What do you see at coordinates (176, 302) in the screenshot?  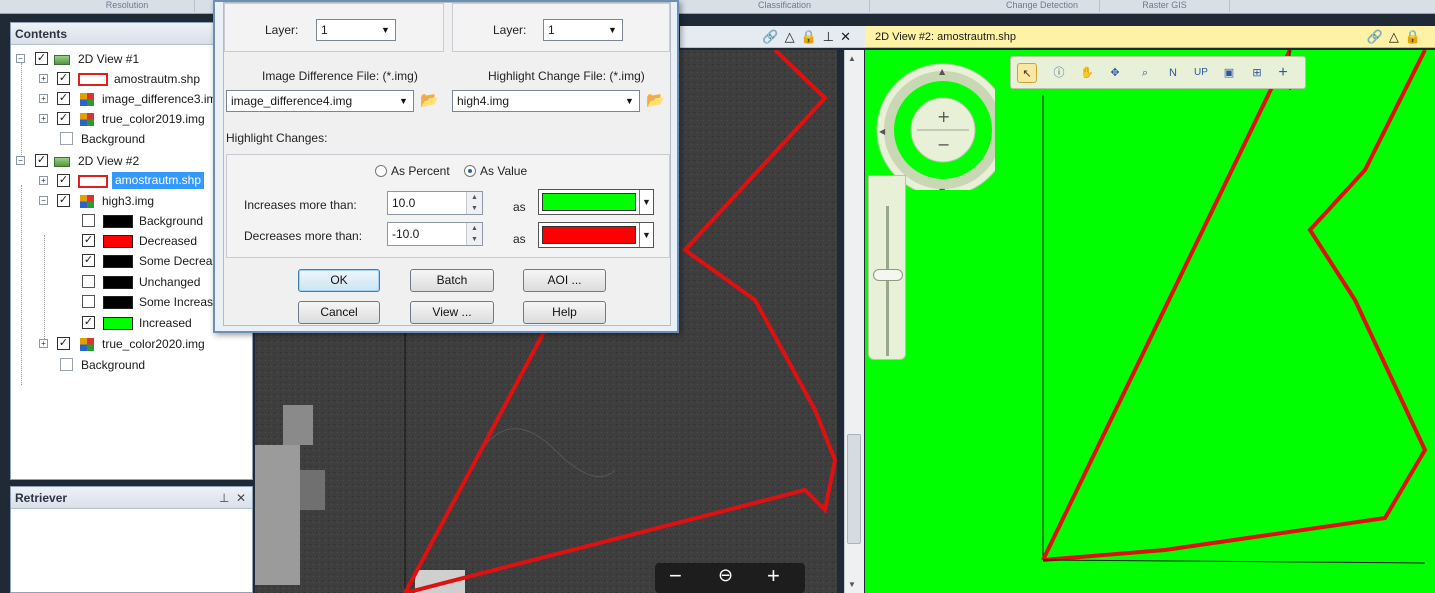 I see `class-label: Some Increas` at bounding box center [176, 302].